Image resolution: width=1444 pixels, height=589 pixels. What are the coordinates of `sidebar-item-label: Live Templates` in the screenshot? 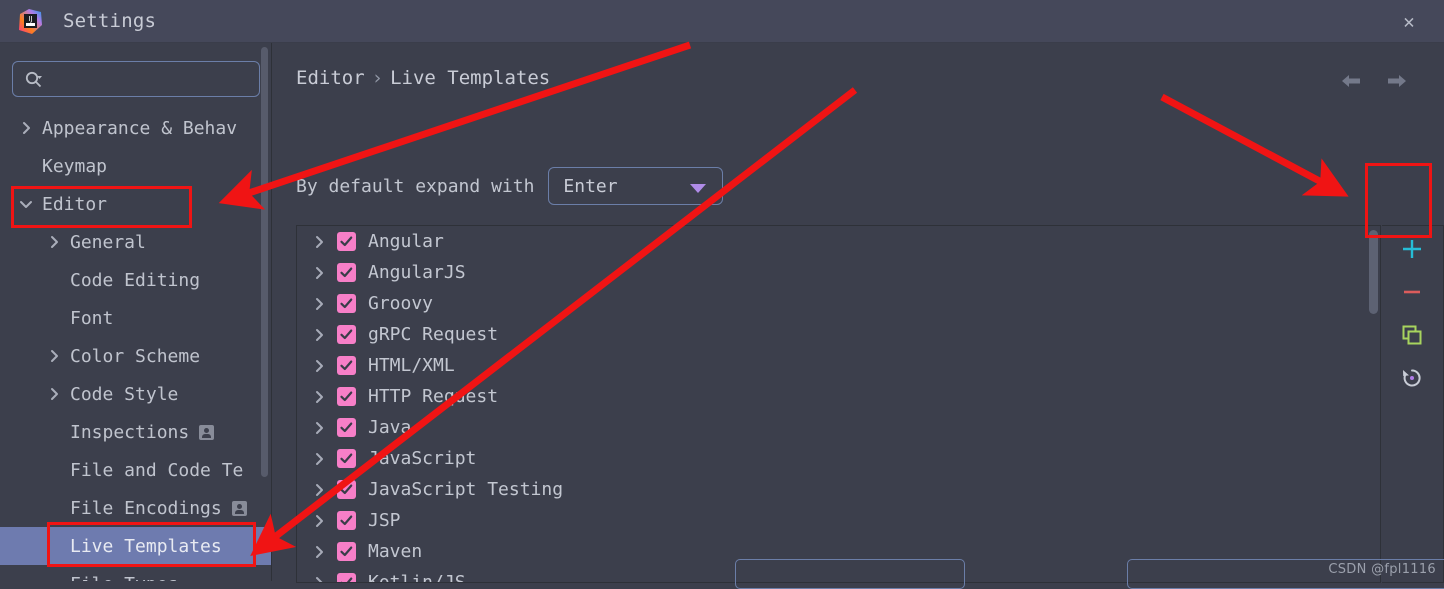 It's located at (146, 546).